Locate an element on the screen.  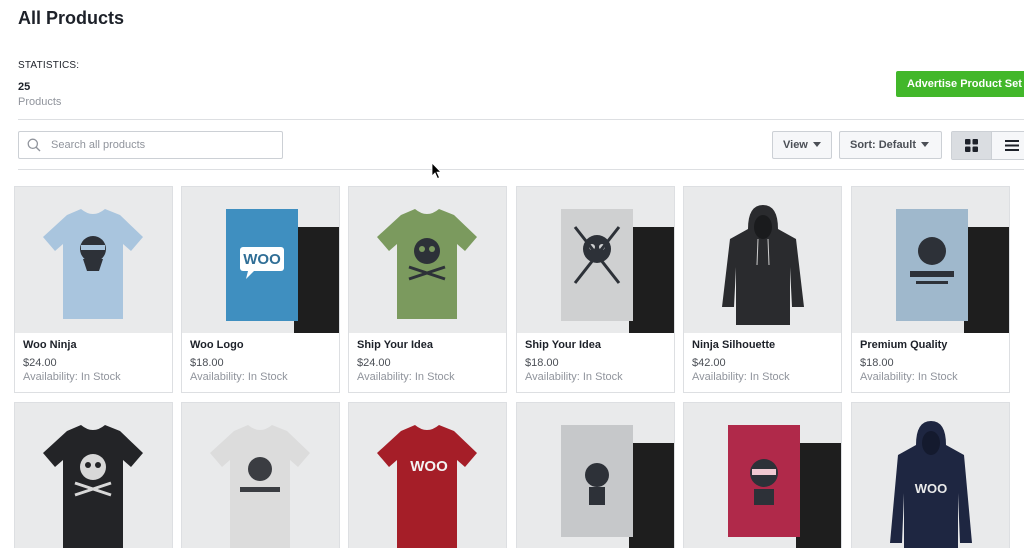
mouse-cursor-icon is located at coordinates (436, 171).